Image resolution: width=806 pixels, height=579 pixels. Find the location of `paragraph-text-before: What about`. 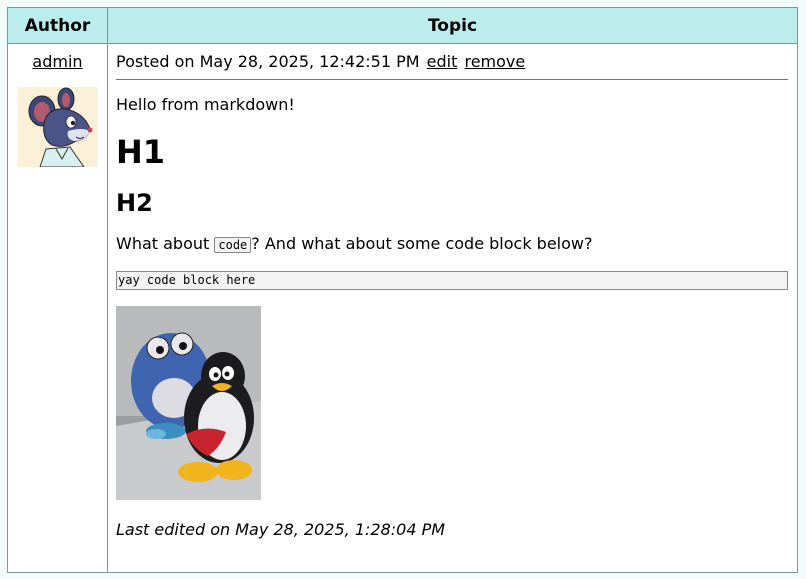

paragraph-text-before: What about is located at coordinates (165, 243).